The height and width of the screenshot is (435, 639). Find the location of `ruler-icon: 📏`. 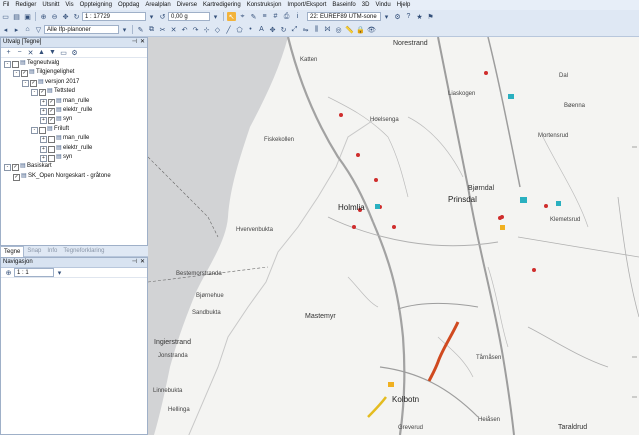

ruler-icon: 📏 is located at coordinates (349, 29).